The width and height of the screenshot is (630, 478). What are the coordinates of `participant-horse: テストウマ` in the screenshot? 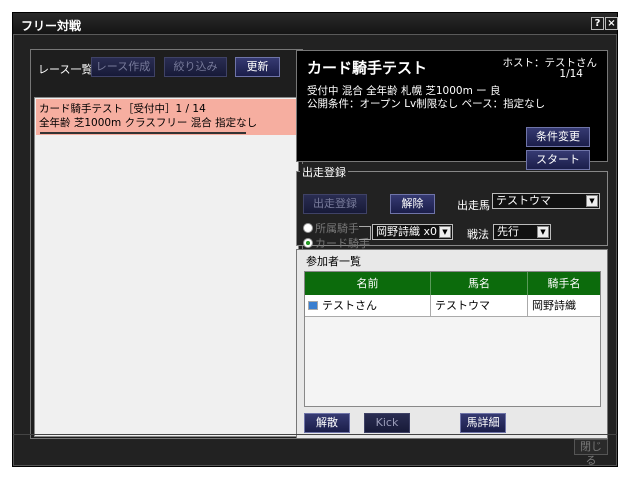 It's located at (479, 306).